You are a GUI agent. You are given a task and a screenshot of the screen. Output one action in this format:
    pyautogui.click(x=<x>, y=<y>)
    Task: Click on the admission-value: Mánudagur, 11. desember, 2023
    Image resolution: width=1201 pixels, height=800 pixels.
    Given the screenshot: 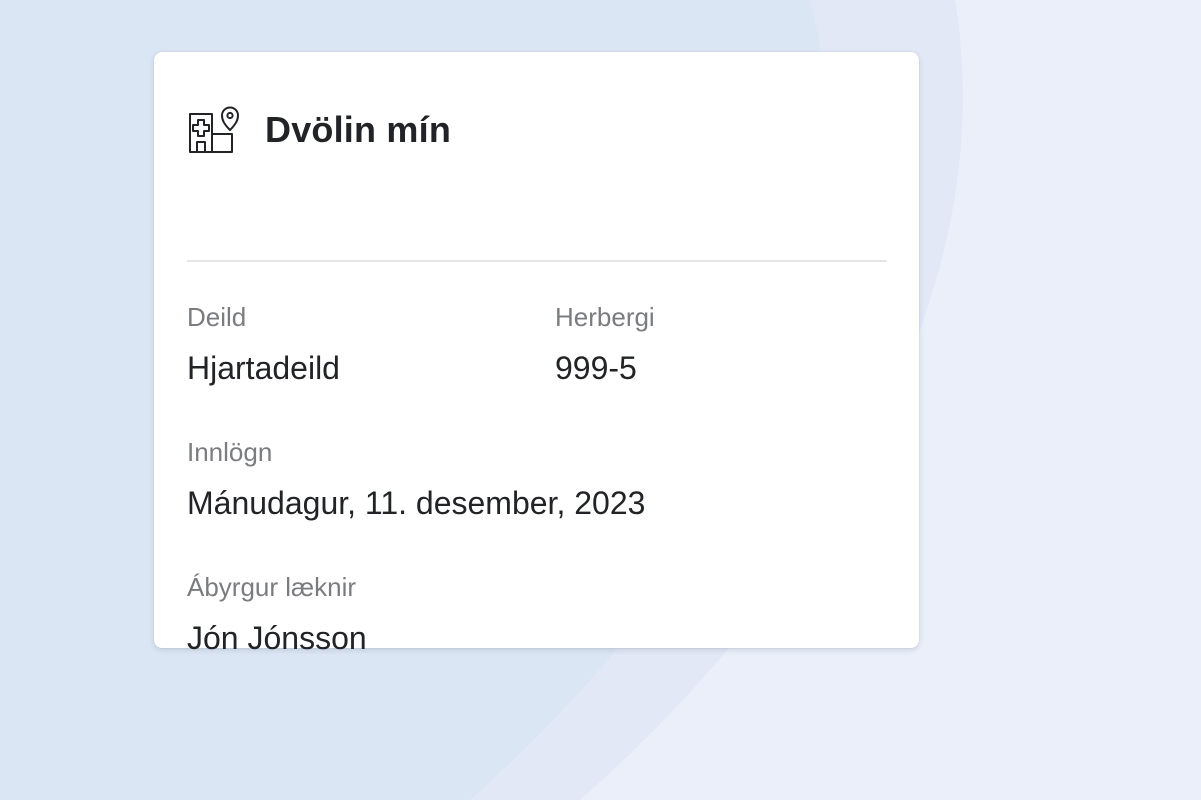 What is the action you would take?
    pyautogui.click(x=416, y=503)
    